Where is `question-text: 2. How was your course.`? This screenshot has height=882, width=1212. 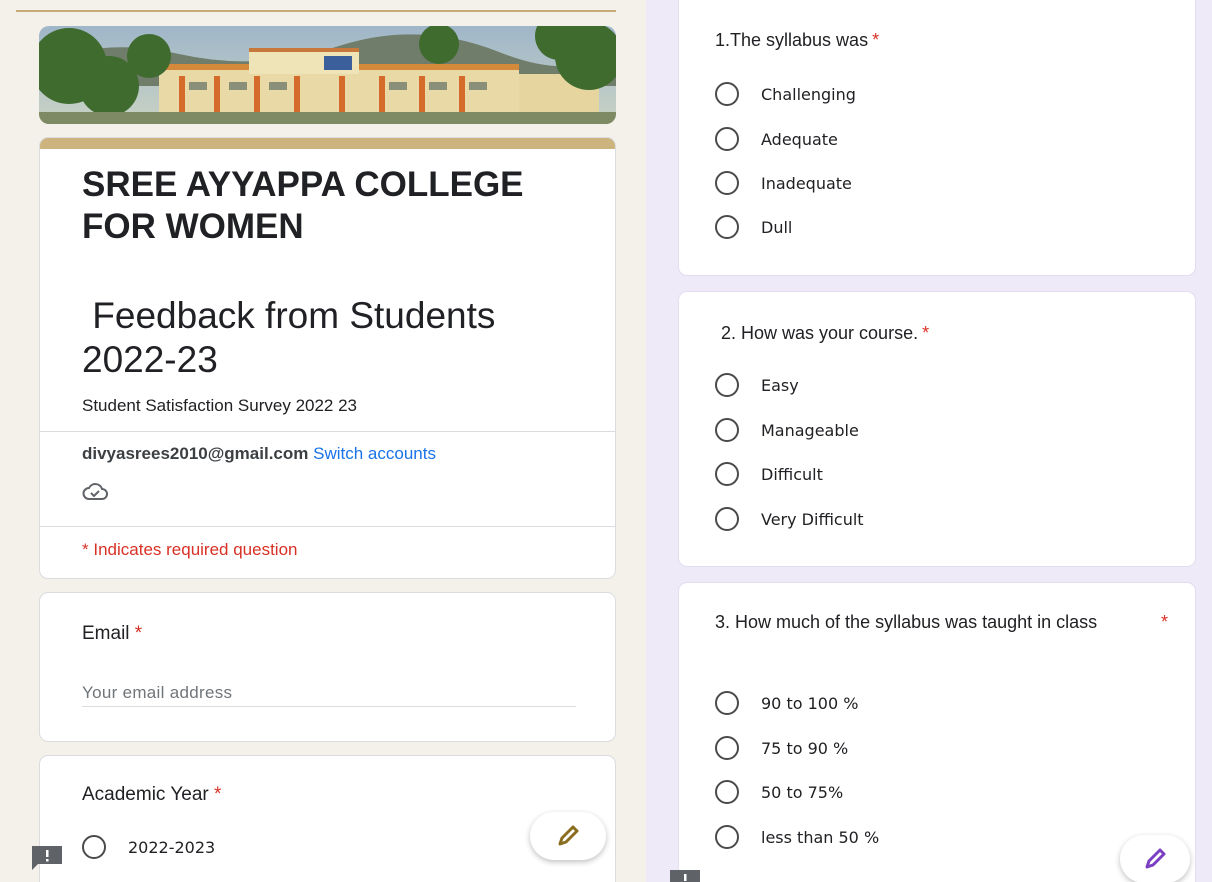 question-text: 2. How was your course. is located at coordinates (820, 333).